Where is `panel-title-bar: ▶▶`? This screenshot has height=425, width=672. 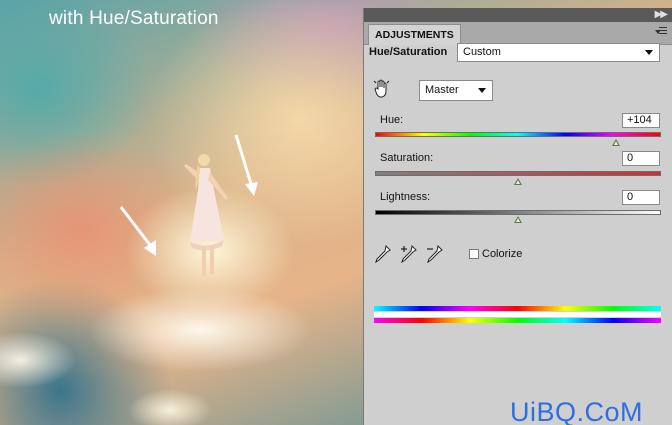
panel-title-bar: ▶▶ is located at coordinates (518, 15).